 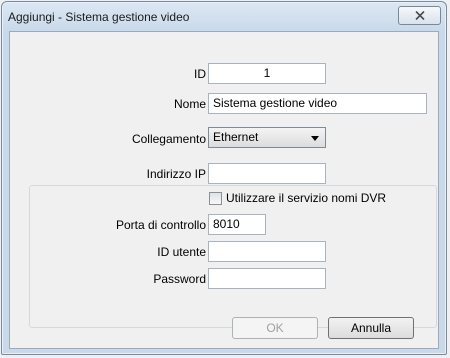 What do you see at coordinates (200, 74) in the screenshot?
I see `id-label: ID` at bounding box center [200, 74].